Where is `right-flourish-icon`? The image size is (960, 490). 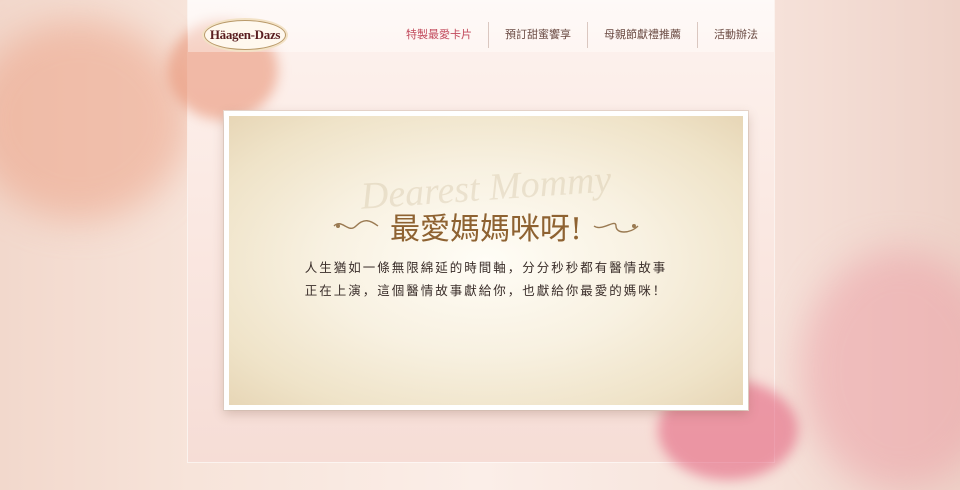 right-flourish-icon is located at coordinates (616, 227).